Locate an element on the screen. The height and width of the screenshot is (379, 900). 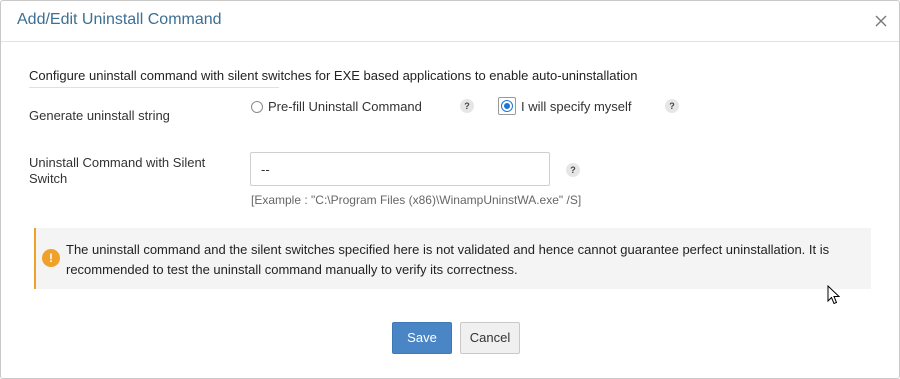
radio-checked-icon is located at coordinates (507, 106).